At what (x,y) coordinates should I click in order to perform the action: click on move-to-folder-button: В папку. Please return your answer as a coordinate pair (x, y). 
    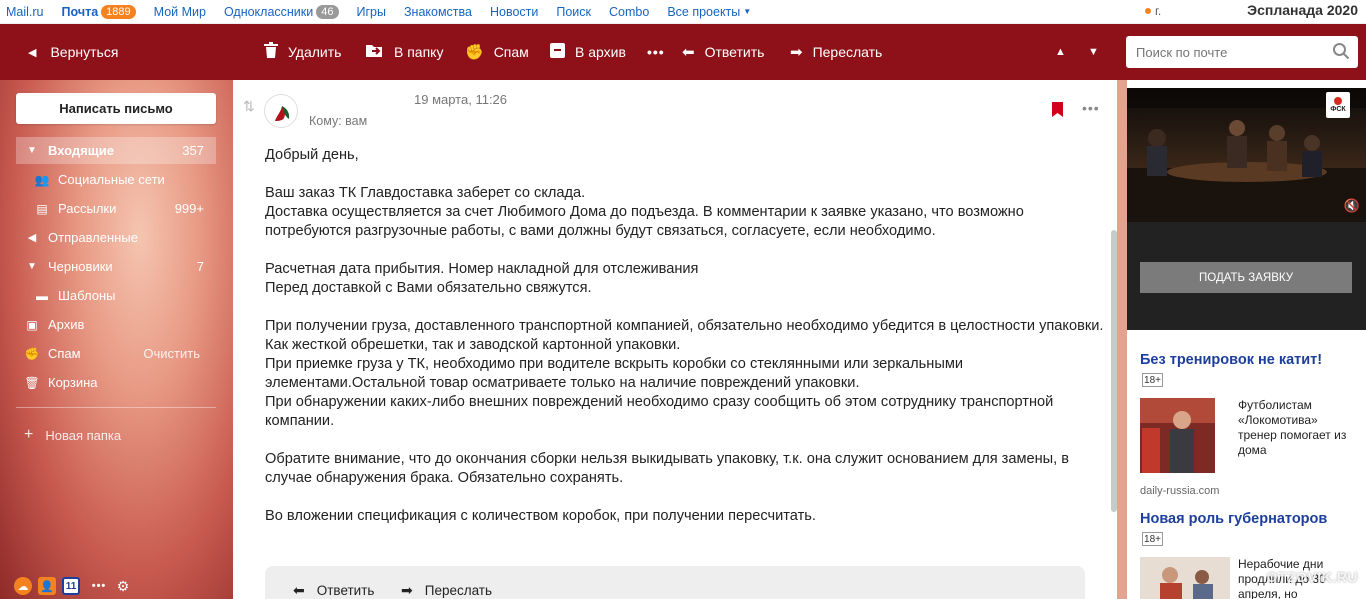
    Looking at the image, I should click on (404, 52).